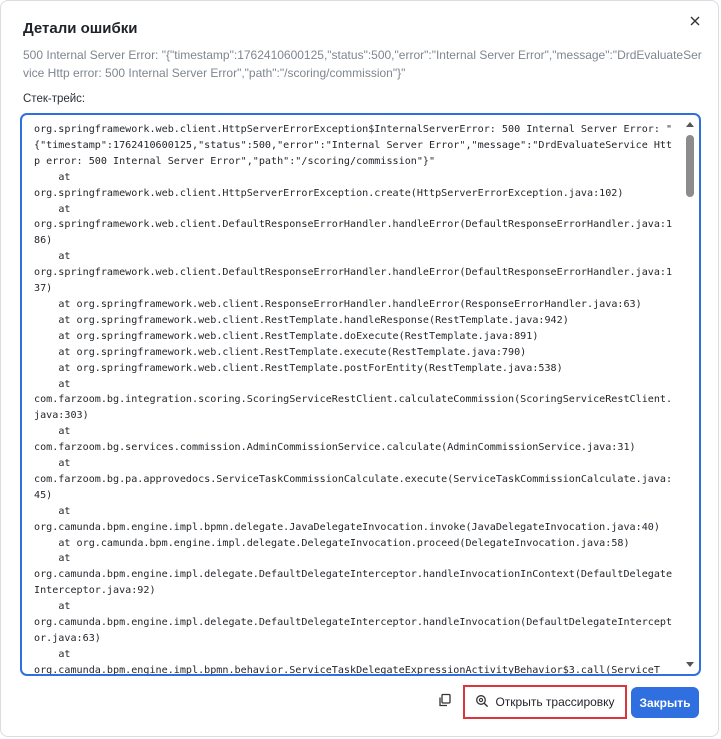  I want to click on open-trace-button: Открыть трассировку, so click(545, 702).